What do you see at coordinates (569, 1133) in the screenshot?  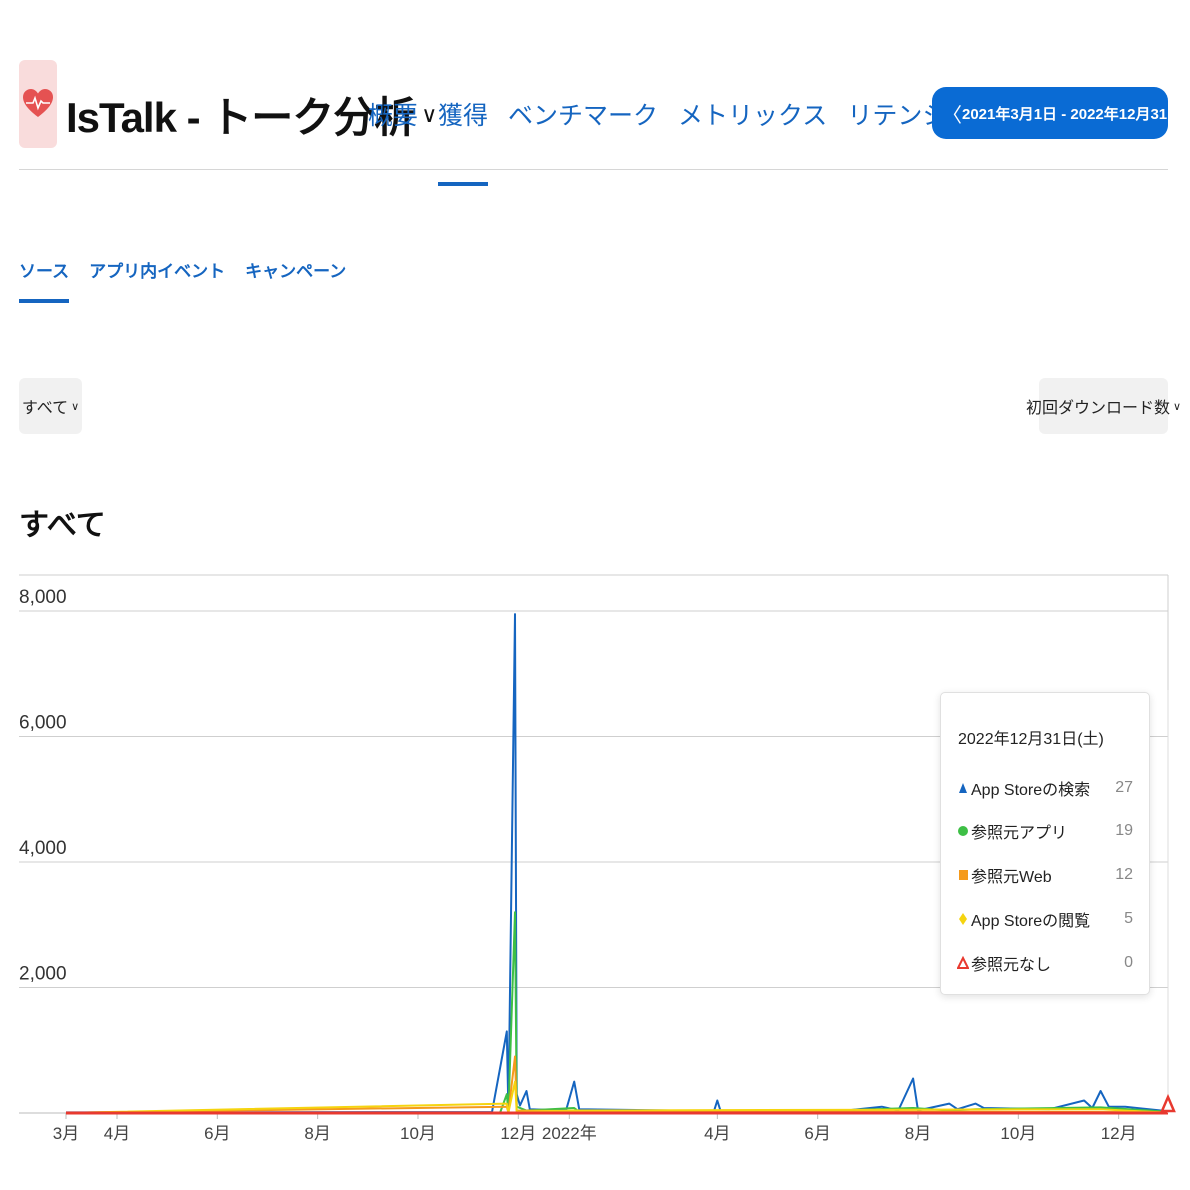 I see `x-tick-label: 2022年` at bounding box center [569, 1133].